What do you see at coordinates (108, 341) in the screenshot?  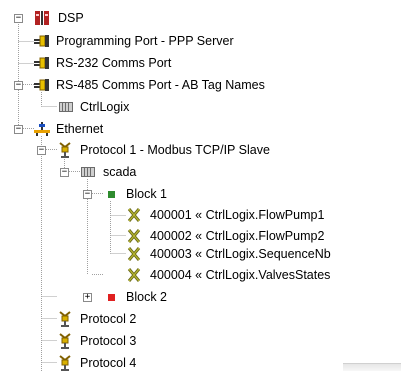 I see `tree-node-label: Protocol 3` at bounding box center [108, 341].